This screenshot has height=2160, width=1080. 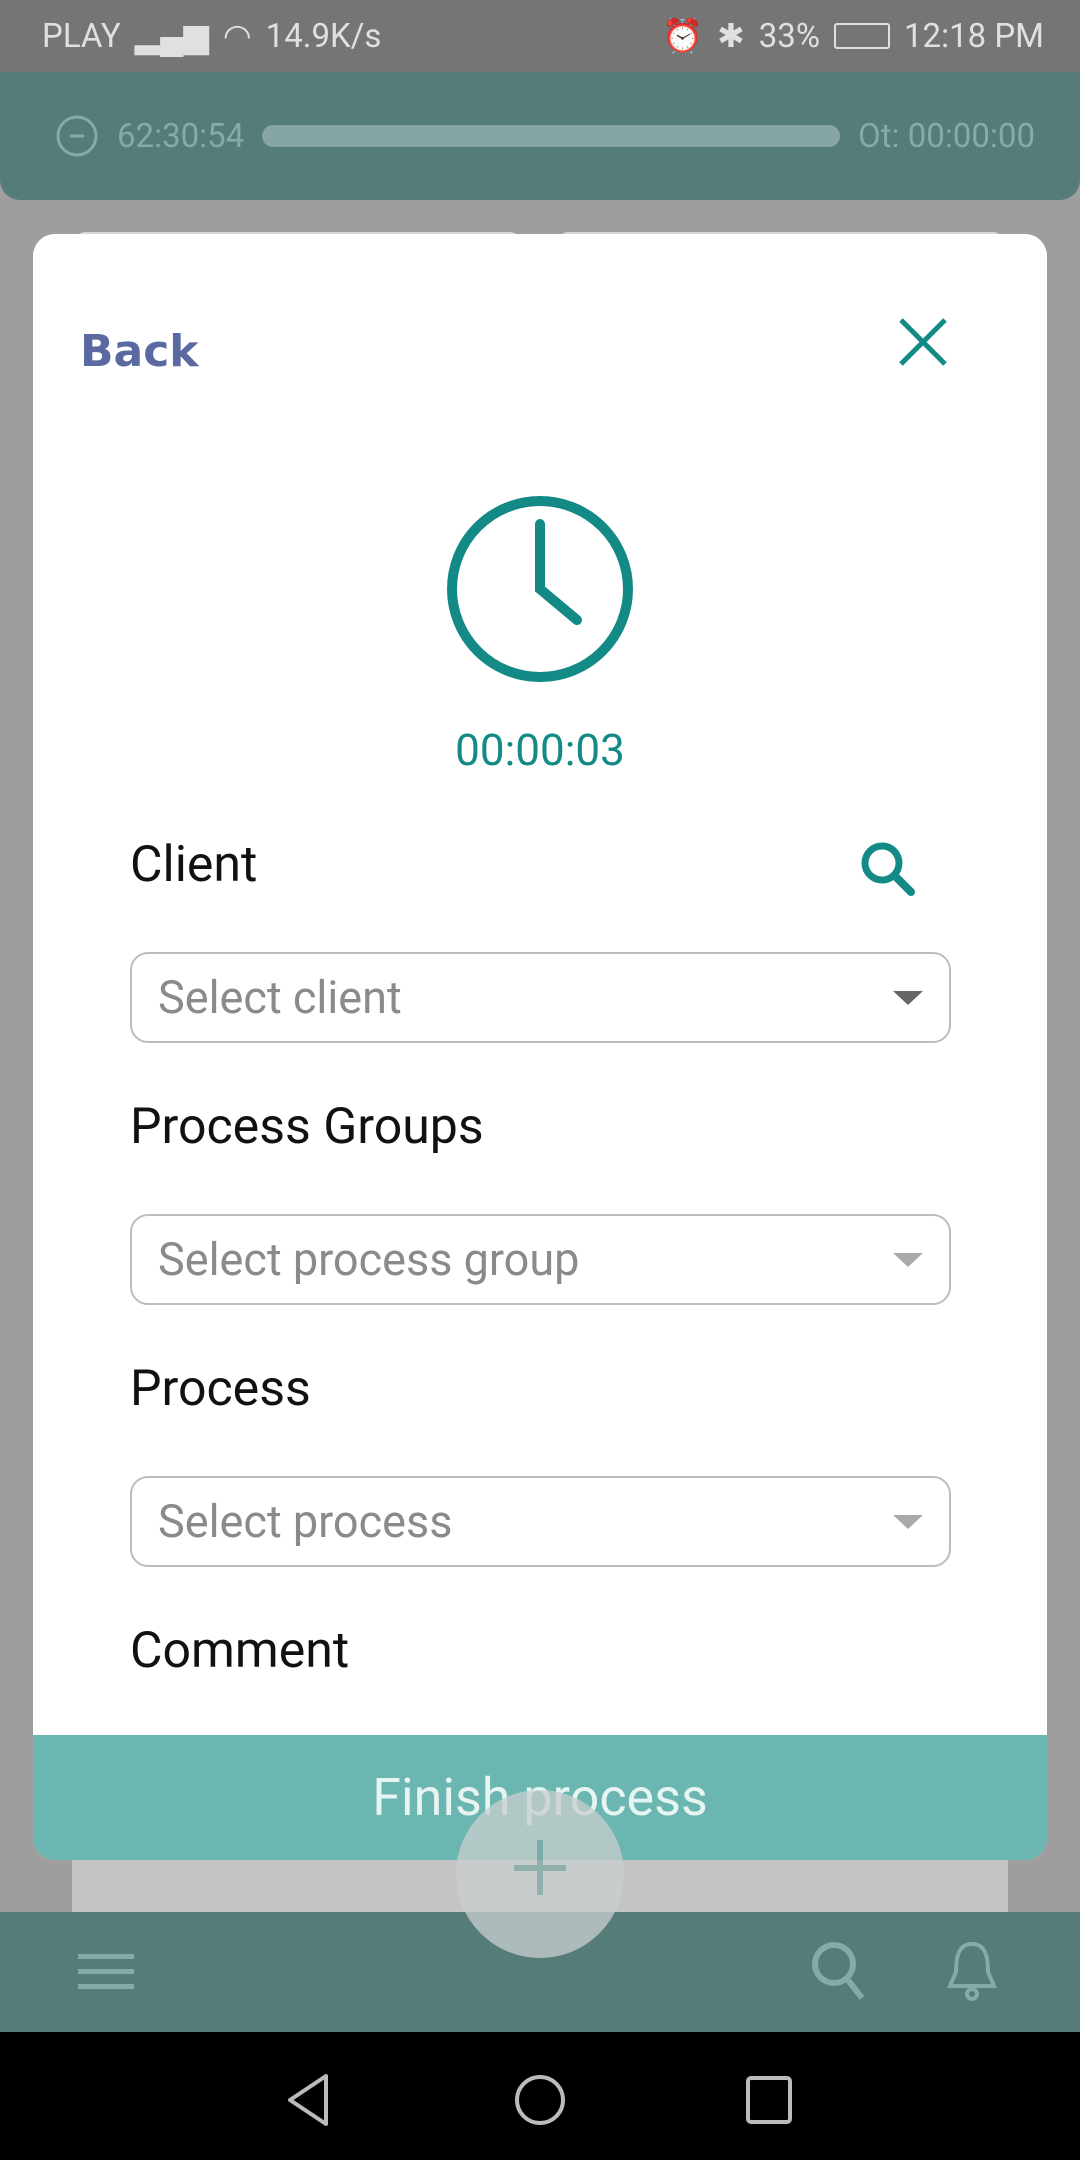 What do you see at coordinates (789, 36) in the screenshot?
I see `battery-percent: 33%` at bounding box center [789, 36].